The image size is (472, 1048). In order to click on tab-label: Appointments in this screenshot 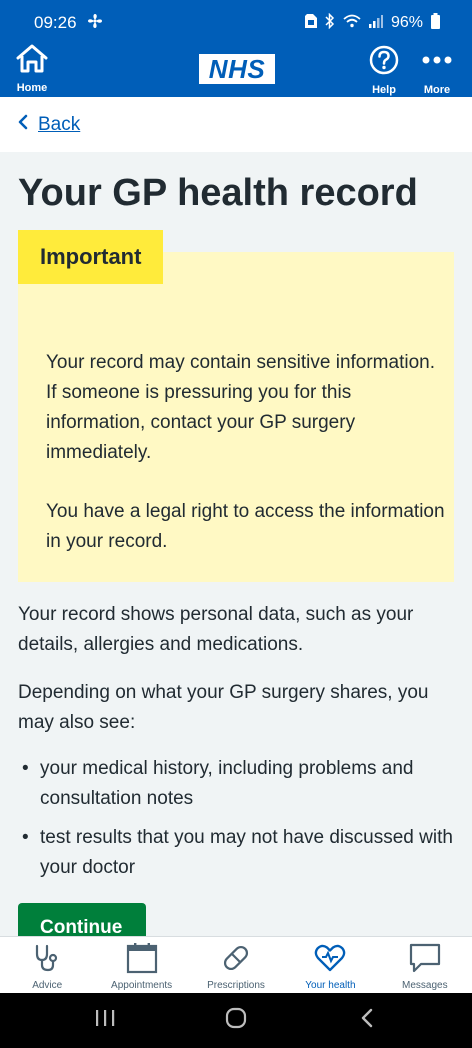, I will do `click(142, 985)`.